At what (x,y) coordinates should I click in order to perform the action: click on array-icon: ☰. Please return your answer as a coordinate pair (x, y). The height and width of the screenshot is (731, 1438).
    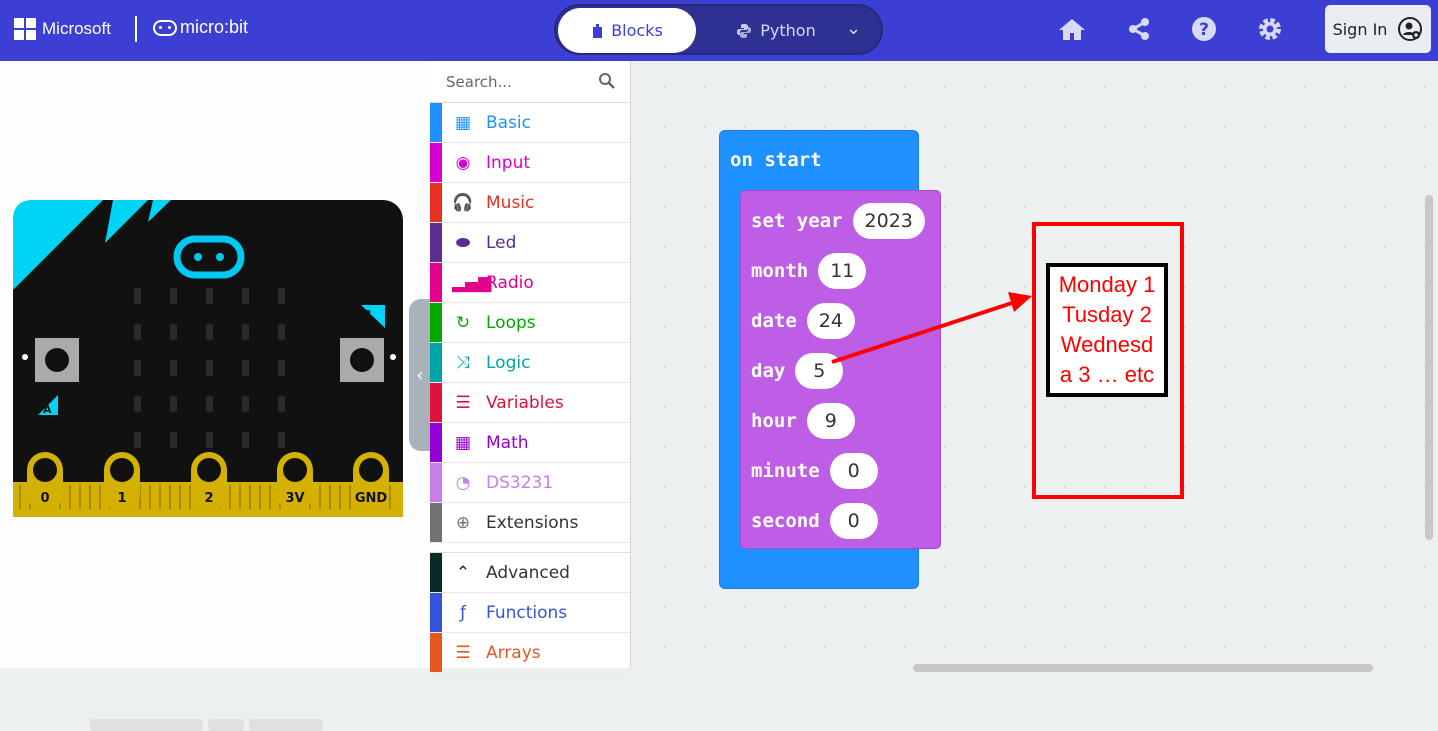
    Looking at the image, I should click on (463, 652).